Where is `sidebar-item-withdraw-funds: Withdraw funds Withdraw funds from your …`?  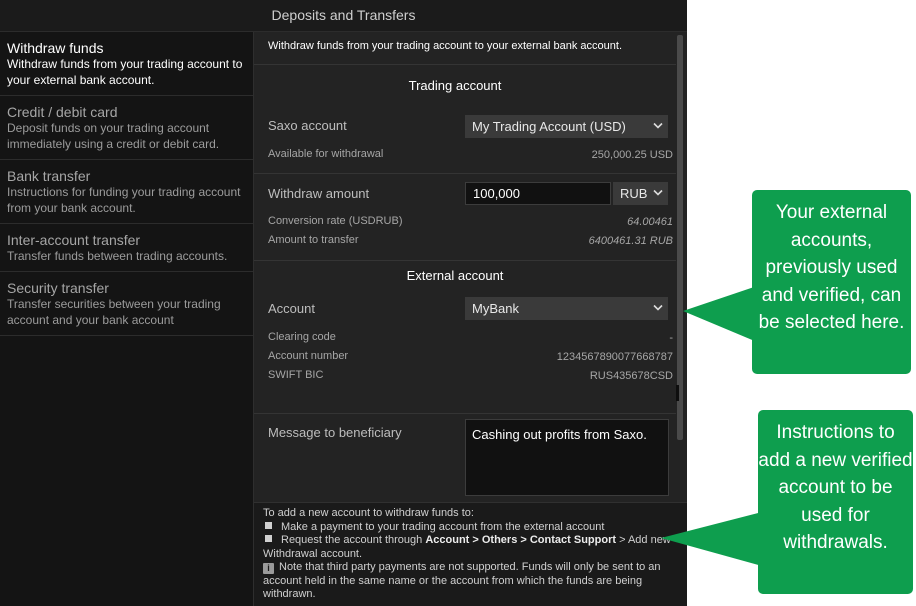
sidebar-item-withdraw-funds: Withdraw funds Withdraw funds from your … is located at coordinates (126, 64).